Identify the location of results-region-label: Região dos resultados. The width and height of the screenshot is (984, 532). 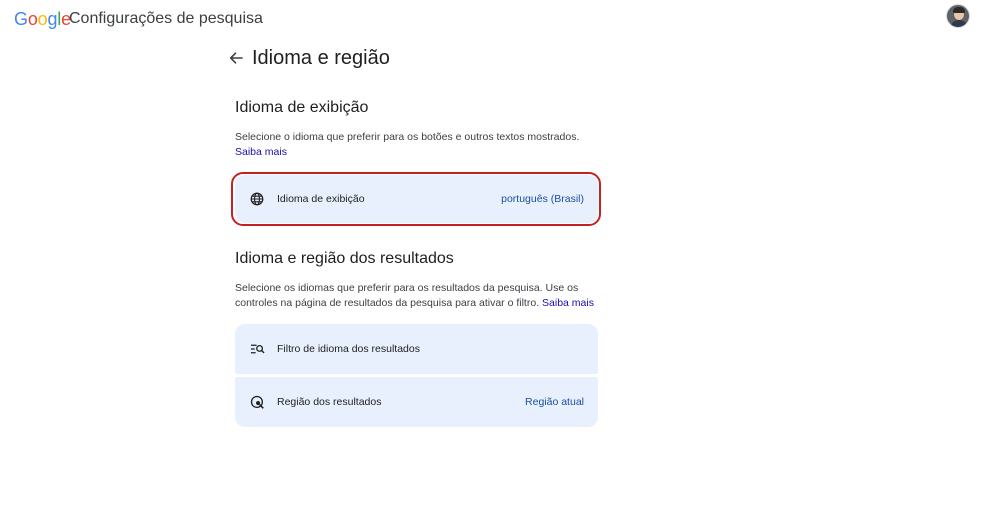
(329, 402).